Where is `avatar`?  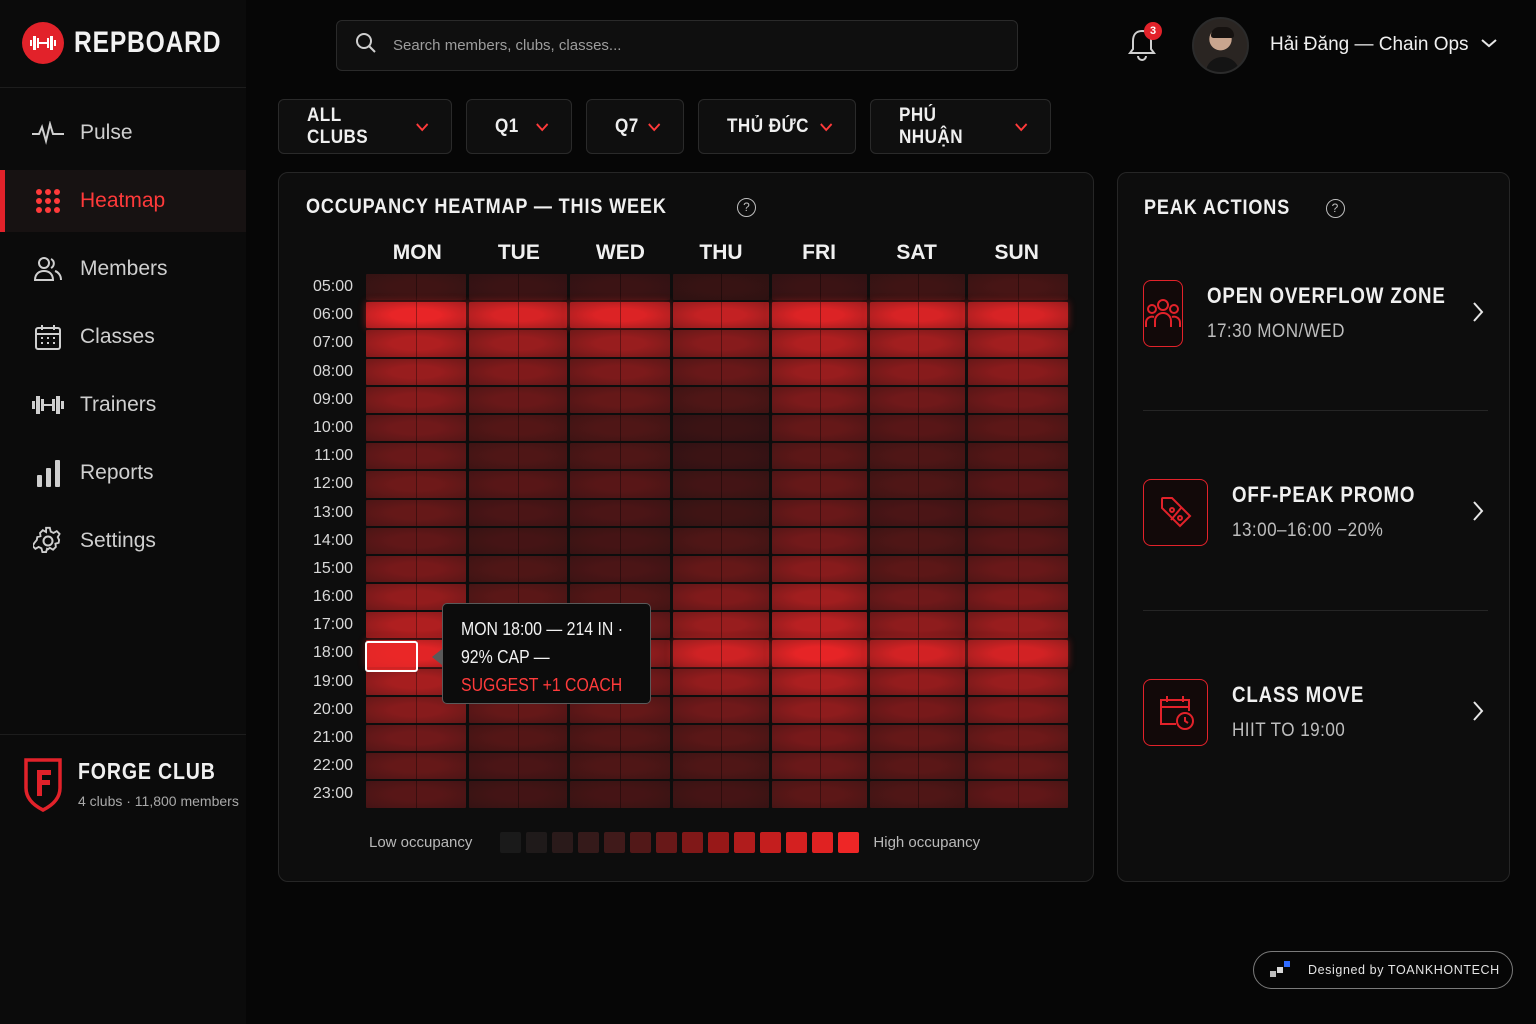
avatar is located at coordinates (1220, 45).